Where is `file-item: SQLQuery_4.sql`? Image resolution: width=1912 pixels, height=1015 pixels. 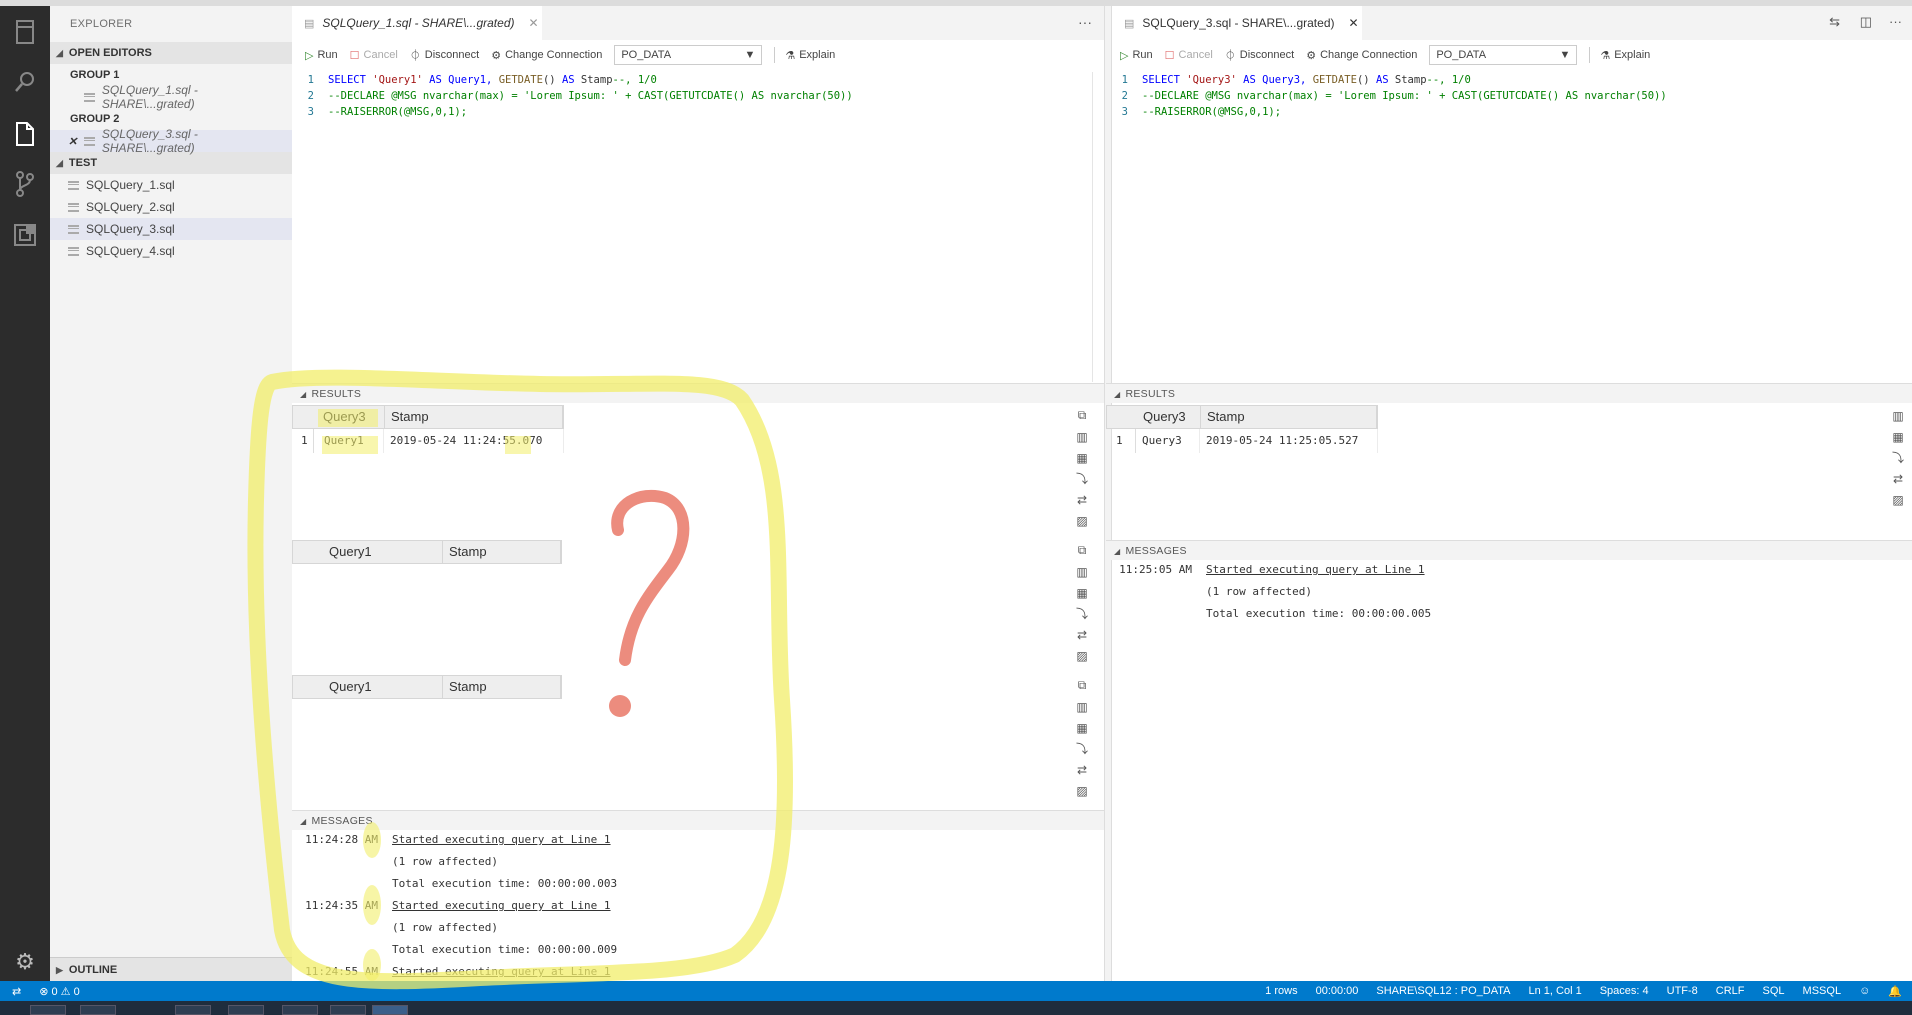
file-item: SQLQuery_4.sql is located at coordinates (171, 251).